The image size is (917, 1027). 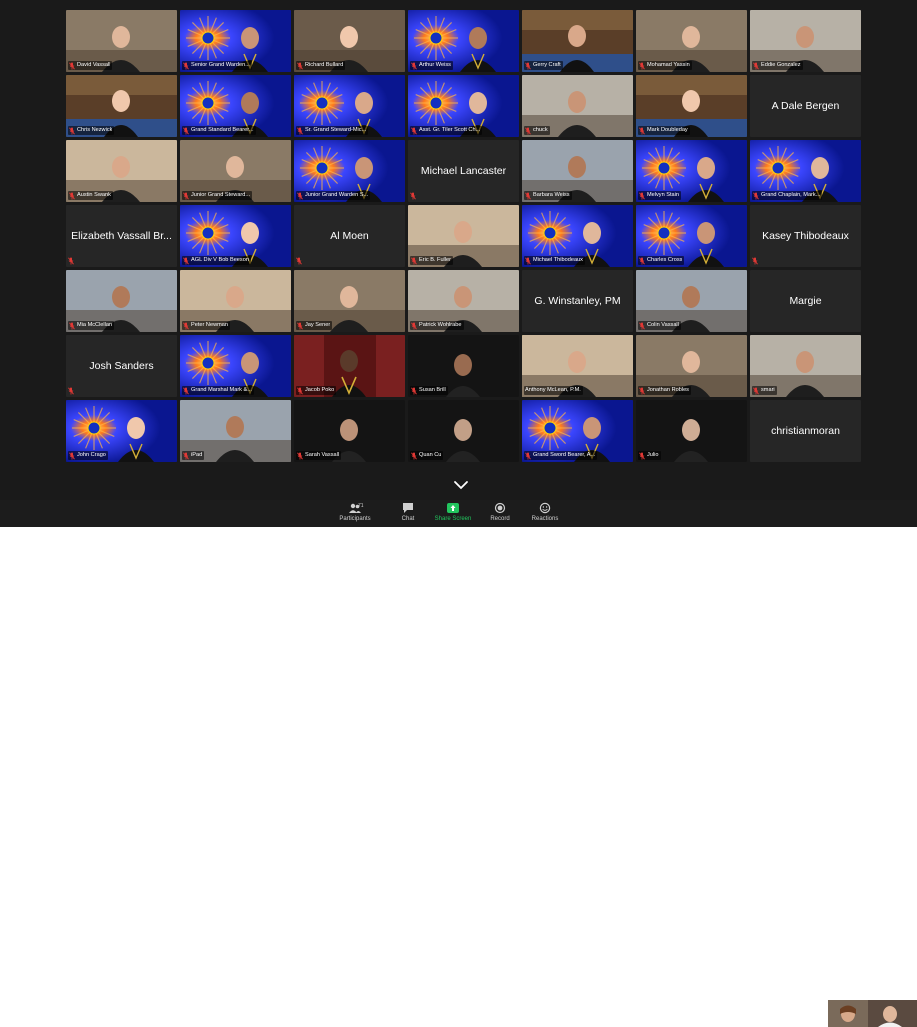 What do you see at coordinates (463, 41) in the screenshot?
I see `participant-tile: Arthur Weiss` at bounding box center [463, 41].